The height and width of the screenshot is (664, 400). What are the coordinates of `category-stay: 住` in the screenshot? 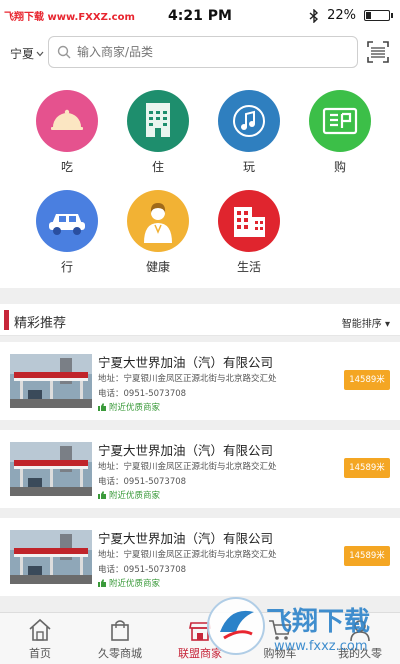 It's located at (158, 132).